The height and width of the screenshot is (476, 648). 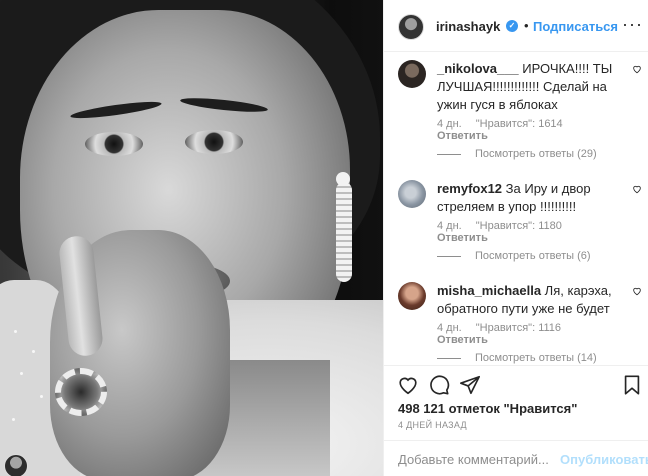 What do you see at coordinates (512, 26) in the screenshot?
I see `verified-badge-icon: ✓` at bounding box center [512, 26].